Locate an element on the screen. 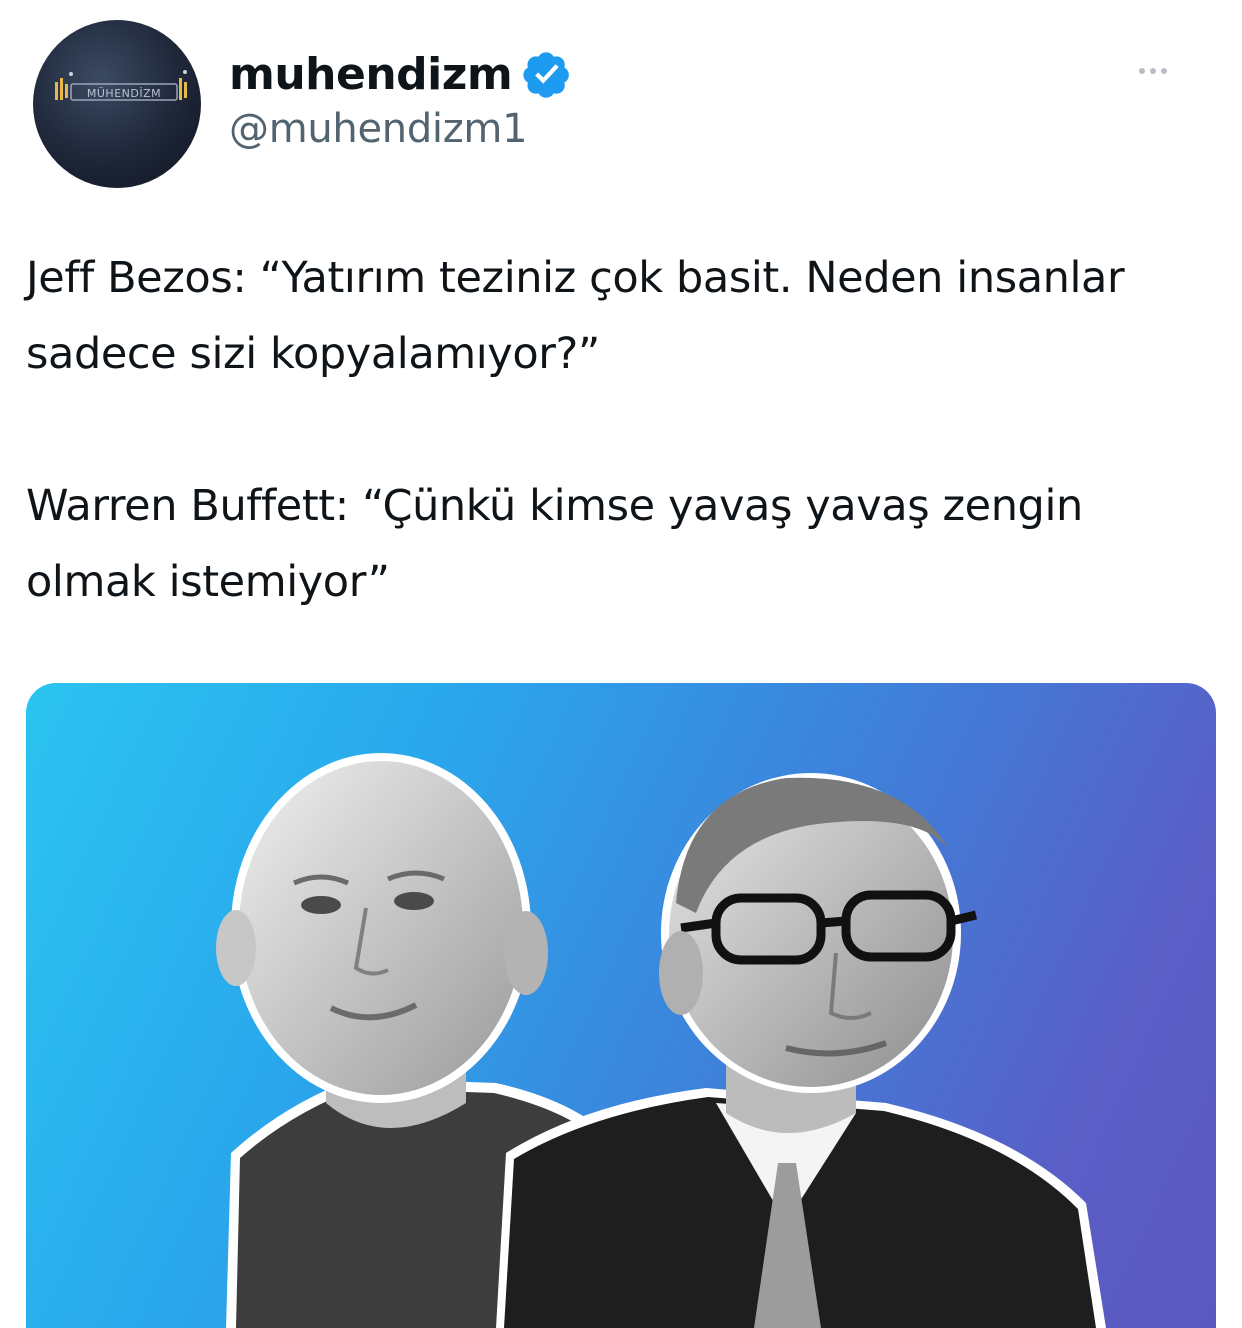  verified-badge-icon is located at coordinates (546, 75).